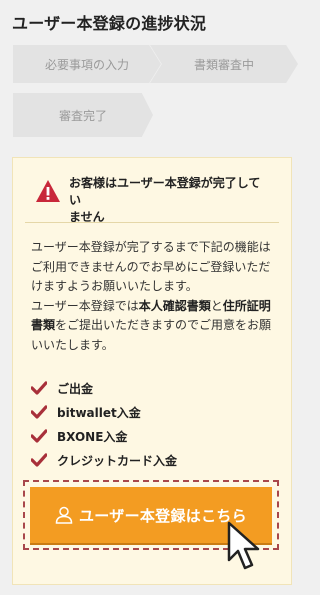 The width and height of the screenshot is (320, 595). Describe the element at coordinates (92, 436) in the screenshot. I see `feature-label: BXONE入金` at that location.